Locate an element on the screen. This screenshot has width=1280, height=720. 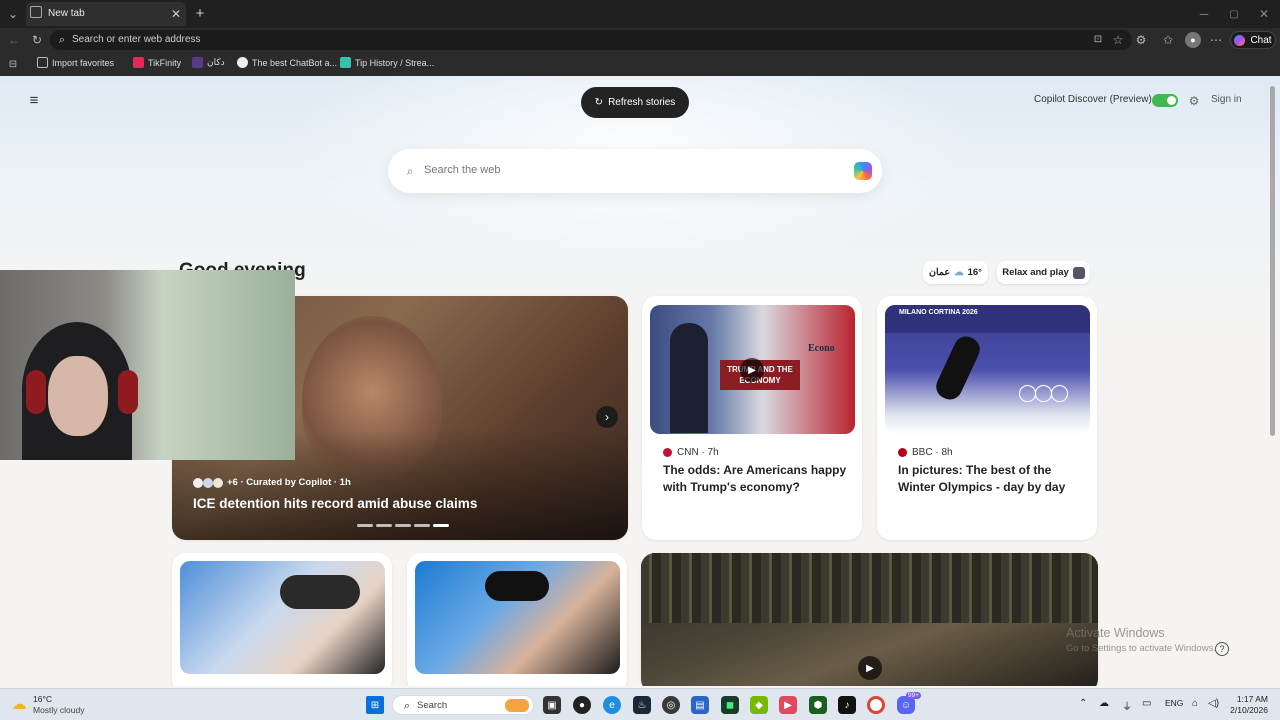
chatbot-icon is located at coordinates (242, 62).